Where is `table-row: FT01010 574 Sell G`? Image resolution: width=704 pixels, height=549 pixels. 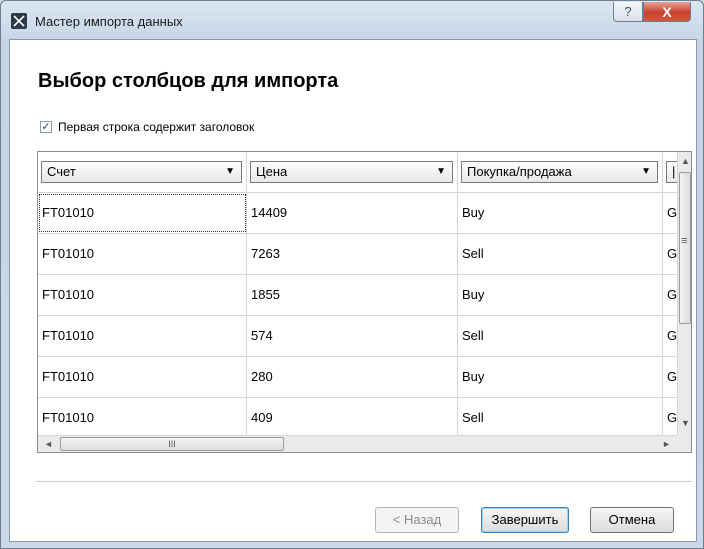 table-row: FT01010 574 Sell G is located at coordinates (357, 335).